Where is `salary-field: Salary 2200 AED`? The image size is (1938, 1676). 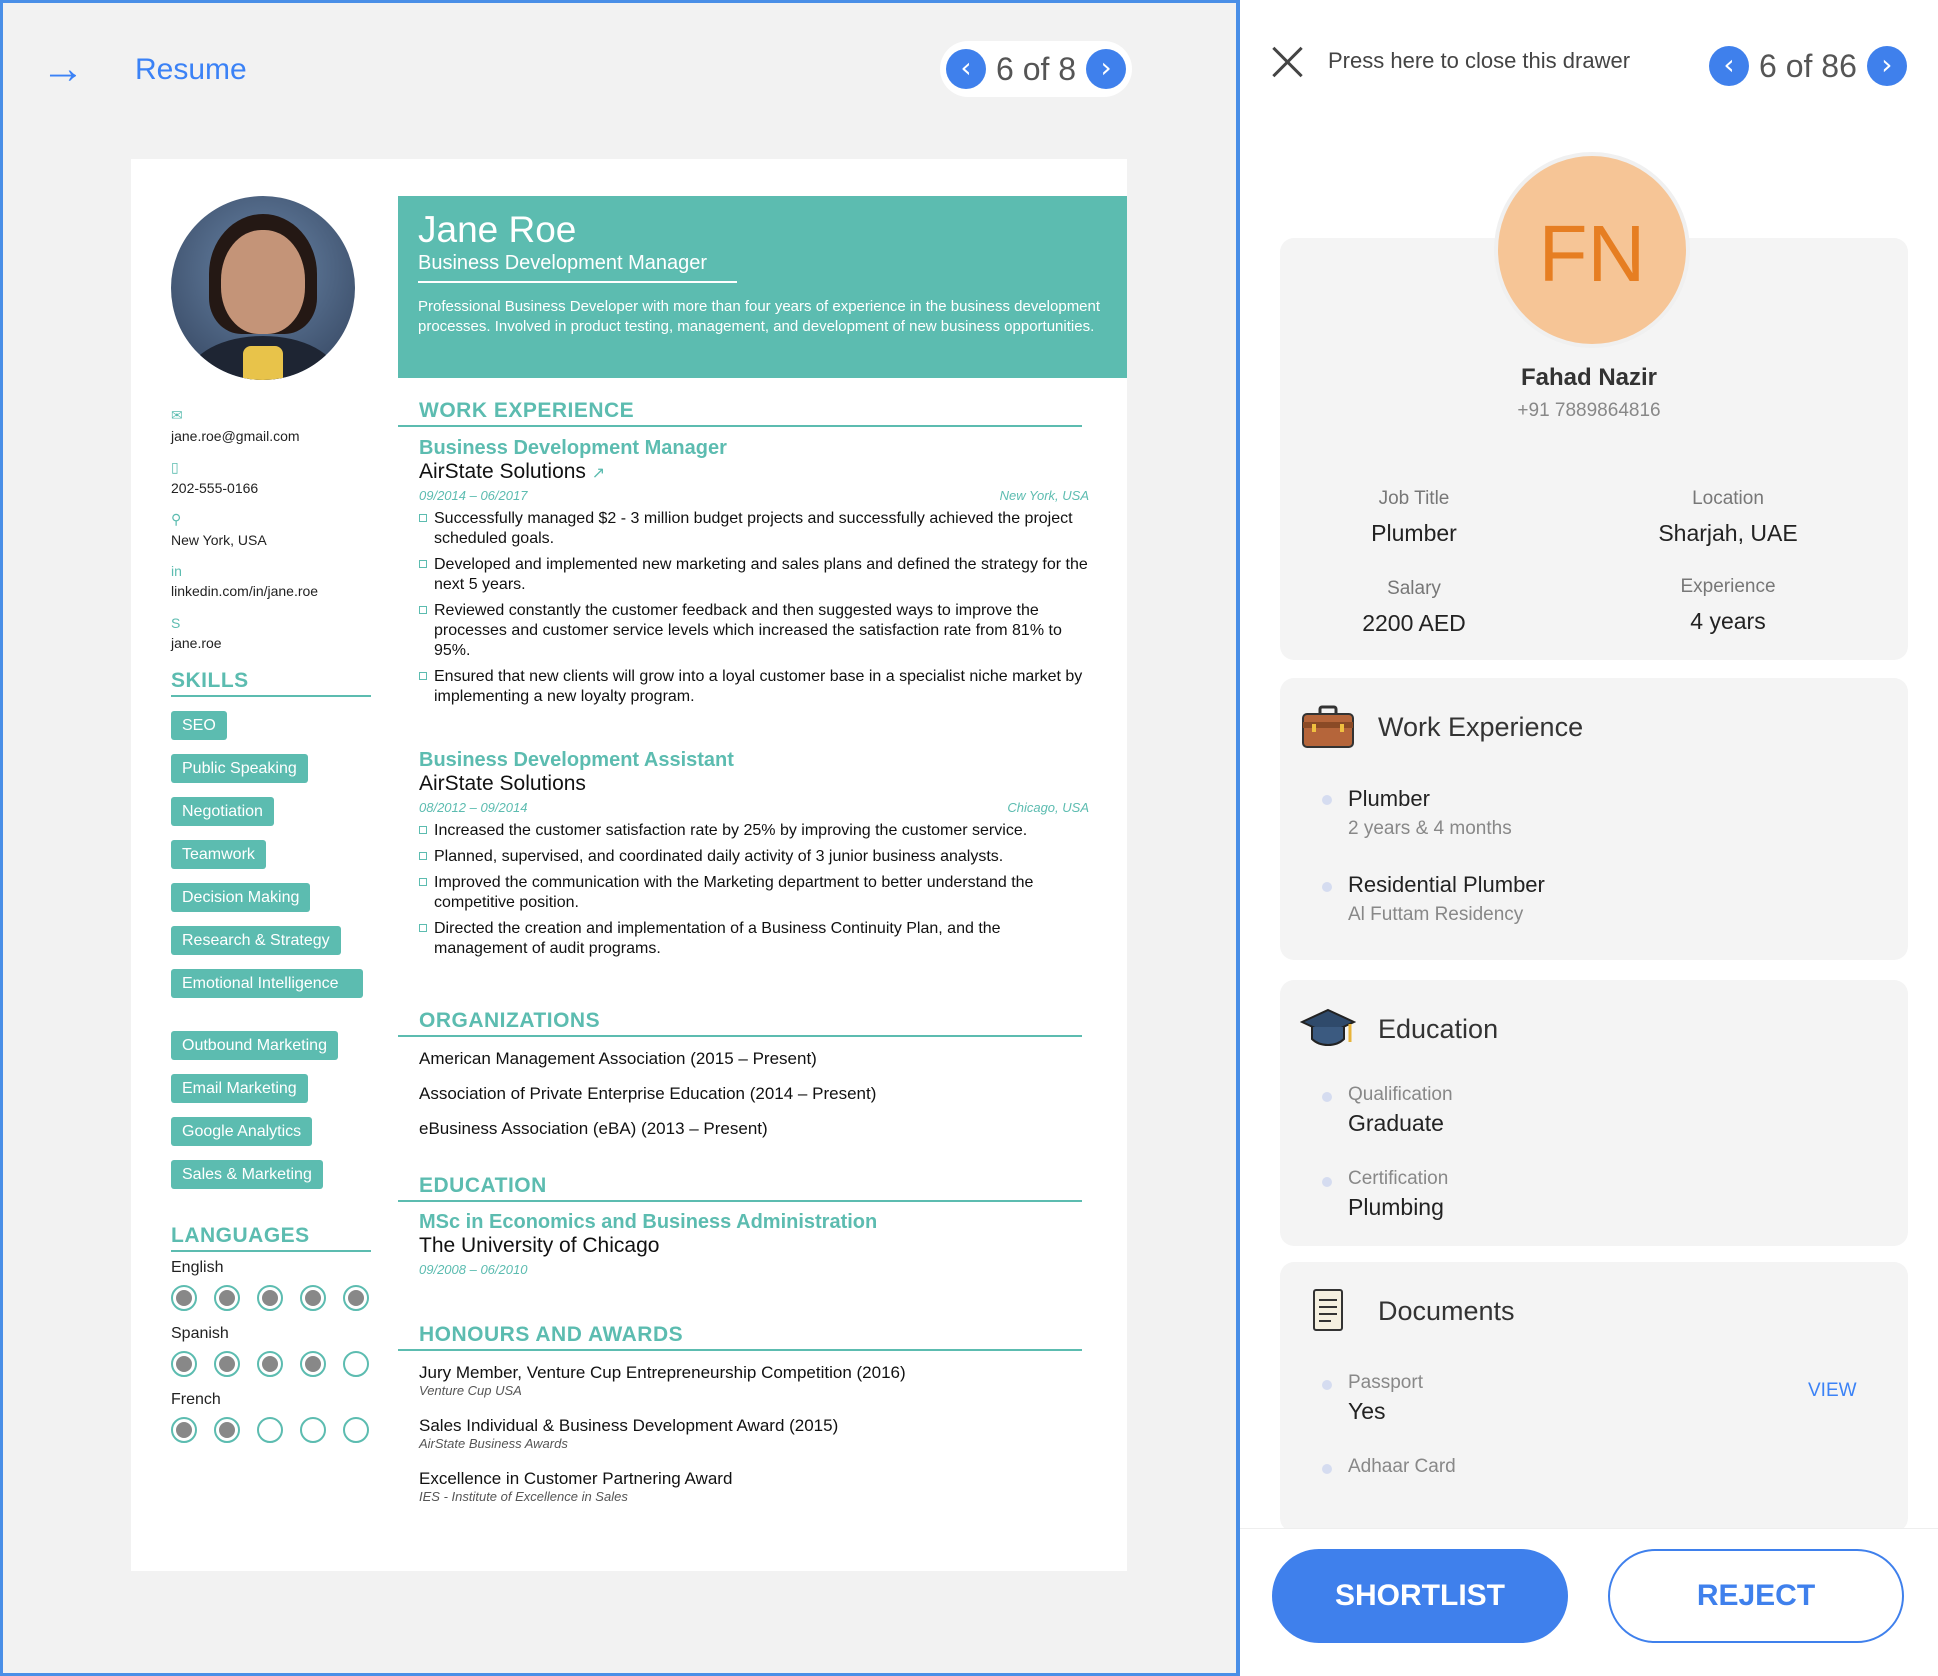 salary-field: Salary 2200 AED is located at coordinates (1414, 607).